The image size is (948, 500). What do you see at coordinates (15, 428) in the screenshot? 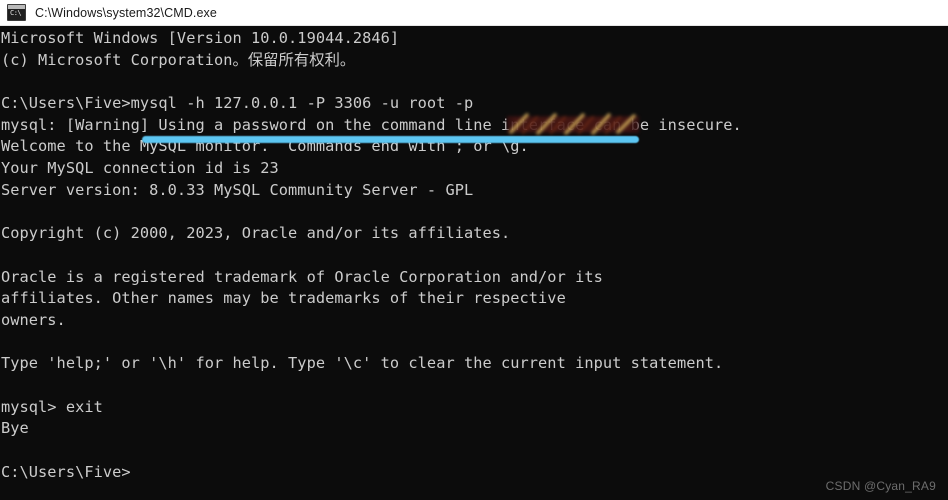
I see `terminal-line: Bye` at bounding box center [15, 428].